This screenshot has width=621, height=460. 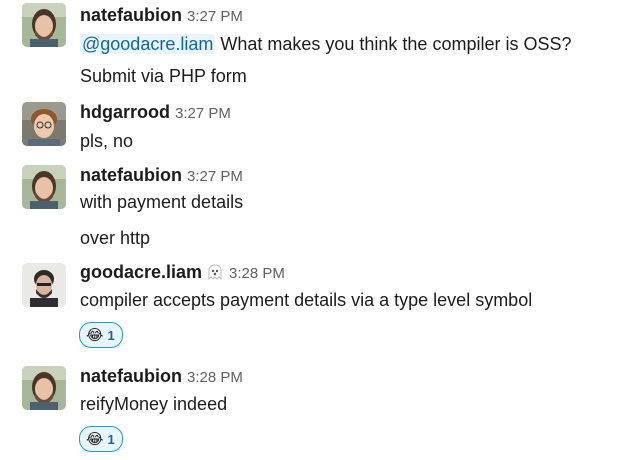 What do you see at coordinates (148, 44) in the screenshot?
I see `user-mention: @goodacre.liam` at bounding box center [148, 44].